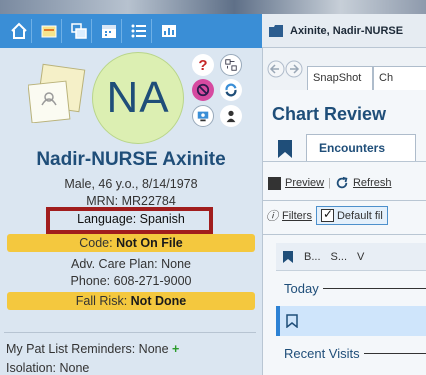 The width and height of the screenshot is (426, 375). What do you see at coordinates (361, 147) in the screenshot?
I see `tab-encounters: Encounters` at bounding box center [361, 147].